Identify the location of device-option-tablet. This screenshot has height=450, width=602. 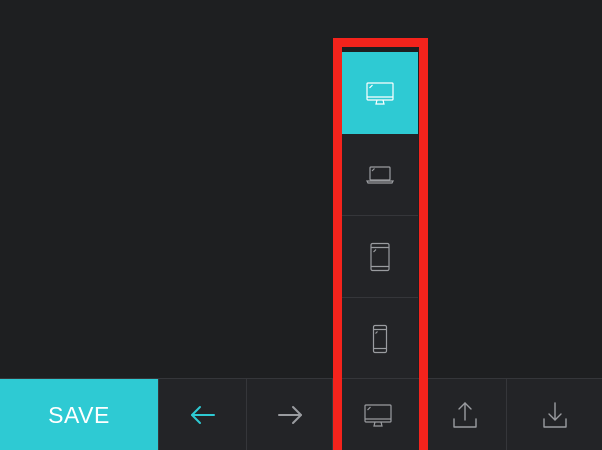
(380, 257).